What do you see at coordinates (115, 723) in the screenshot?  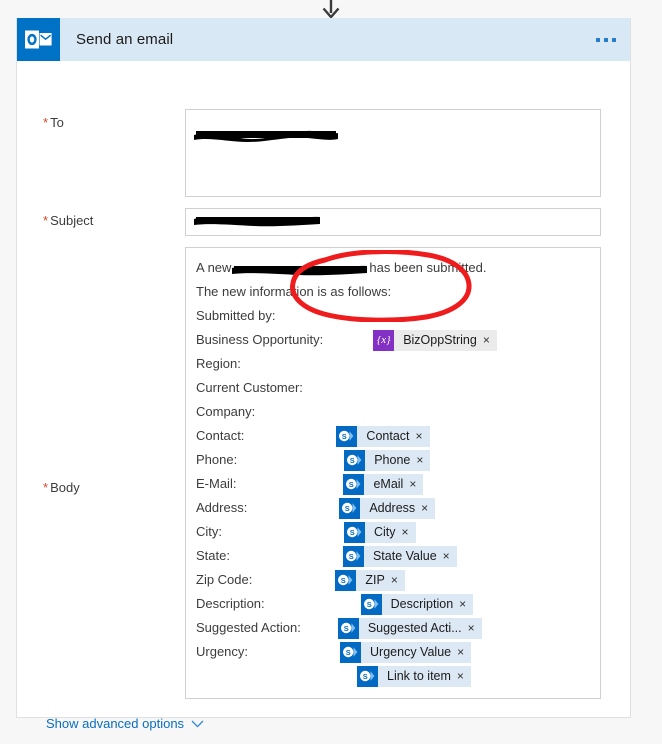 I see `advanced-options-label: Show advanced options` at bounding box center [115, 723].